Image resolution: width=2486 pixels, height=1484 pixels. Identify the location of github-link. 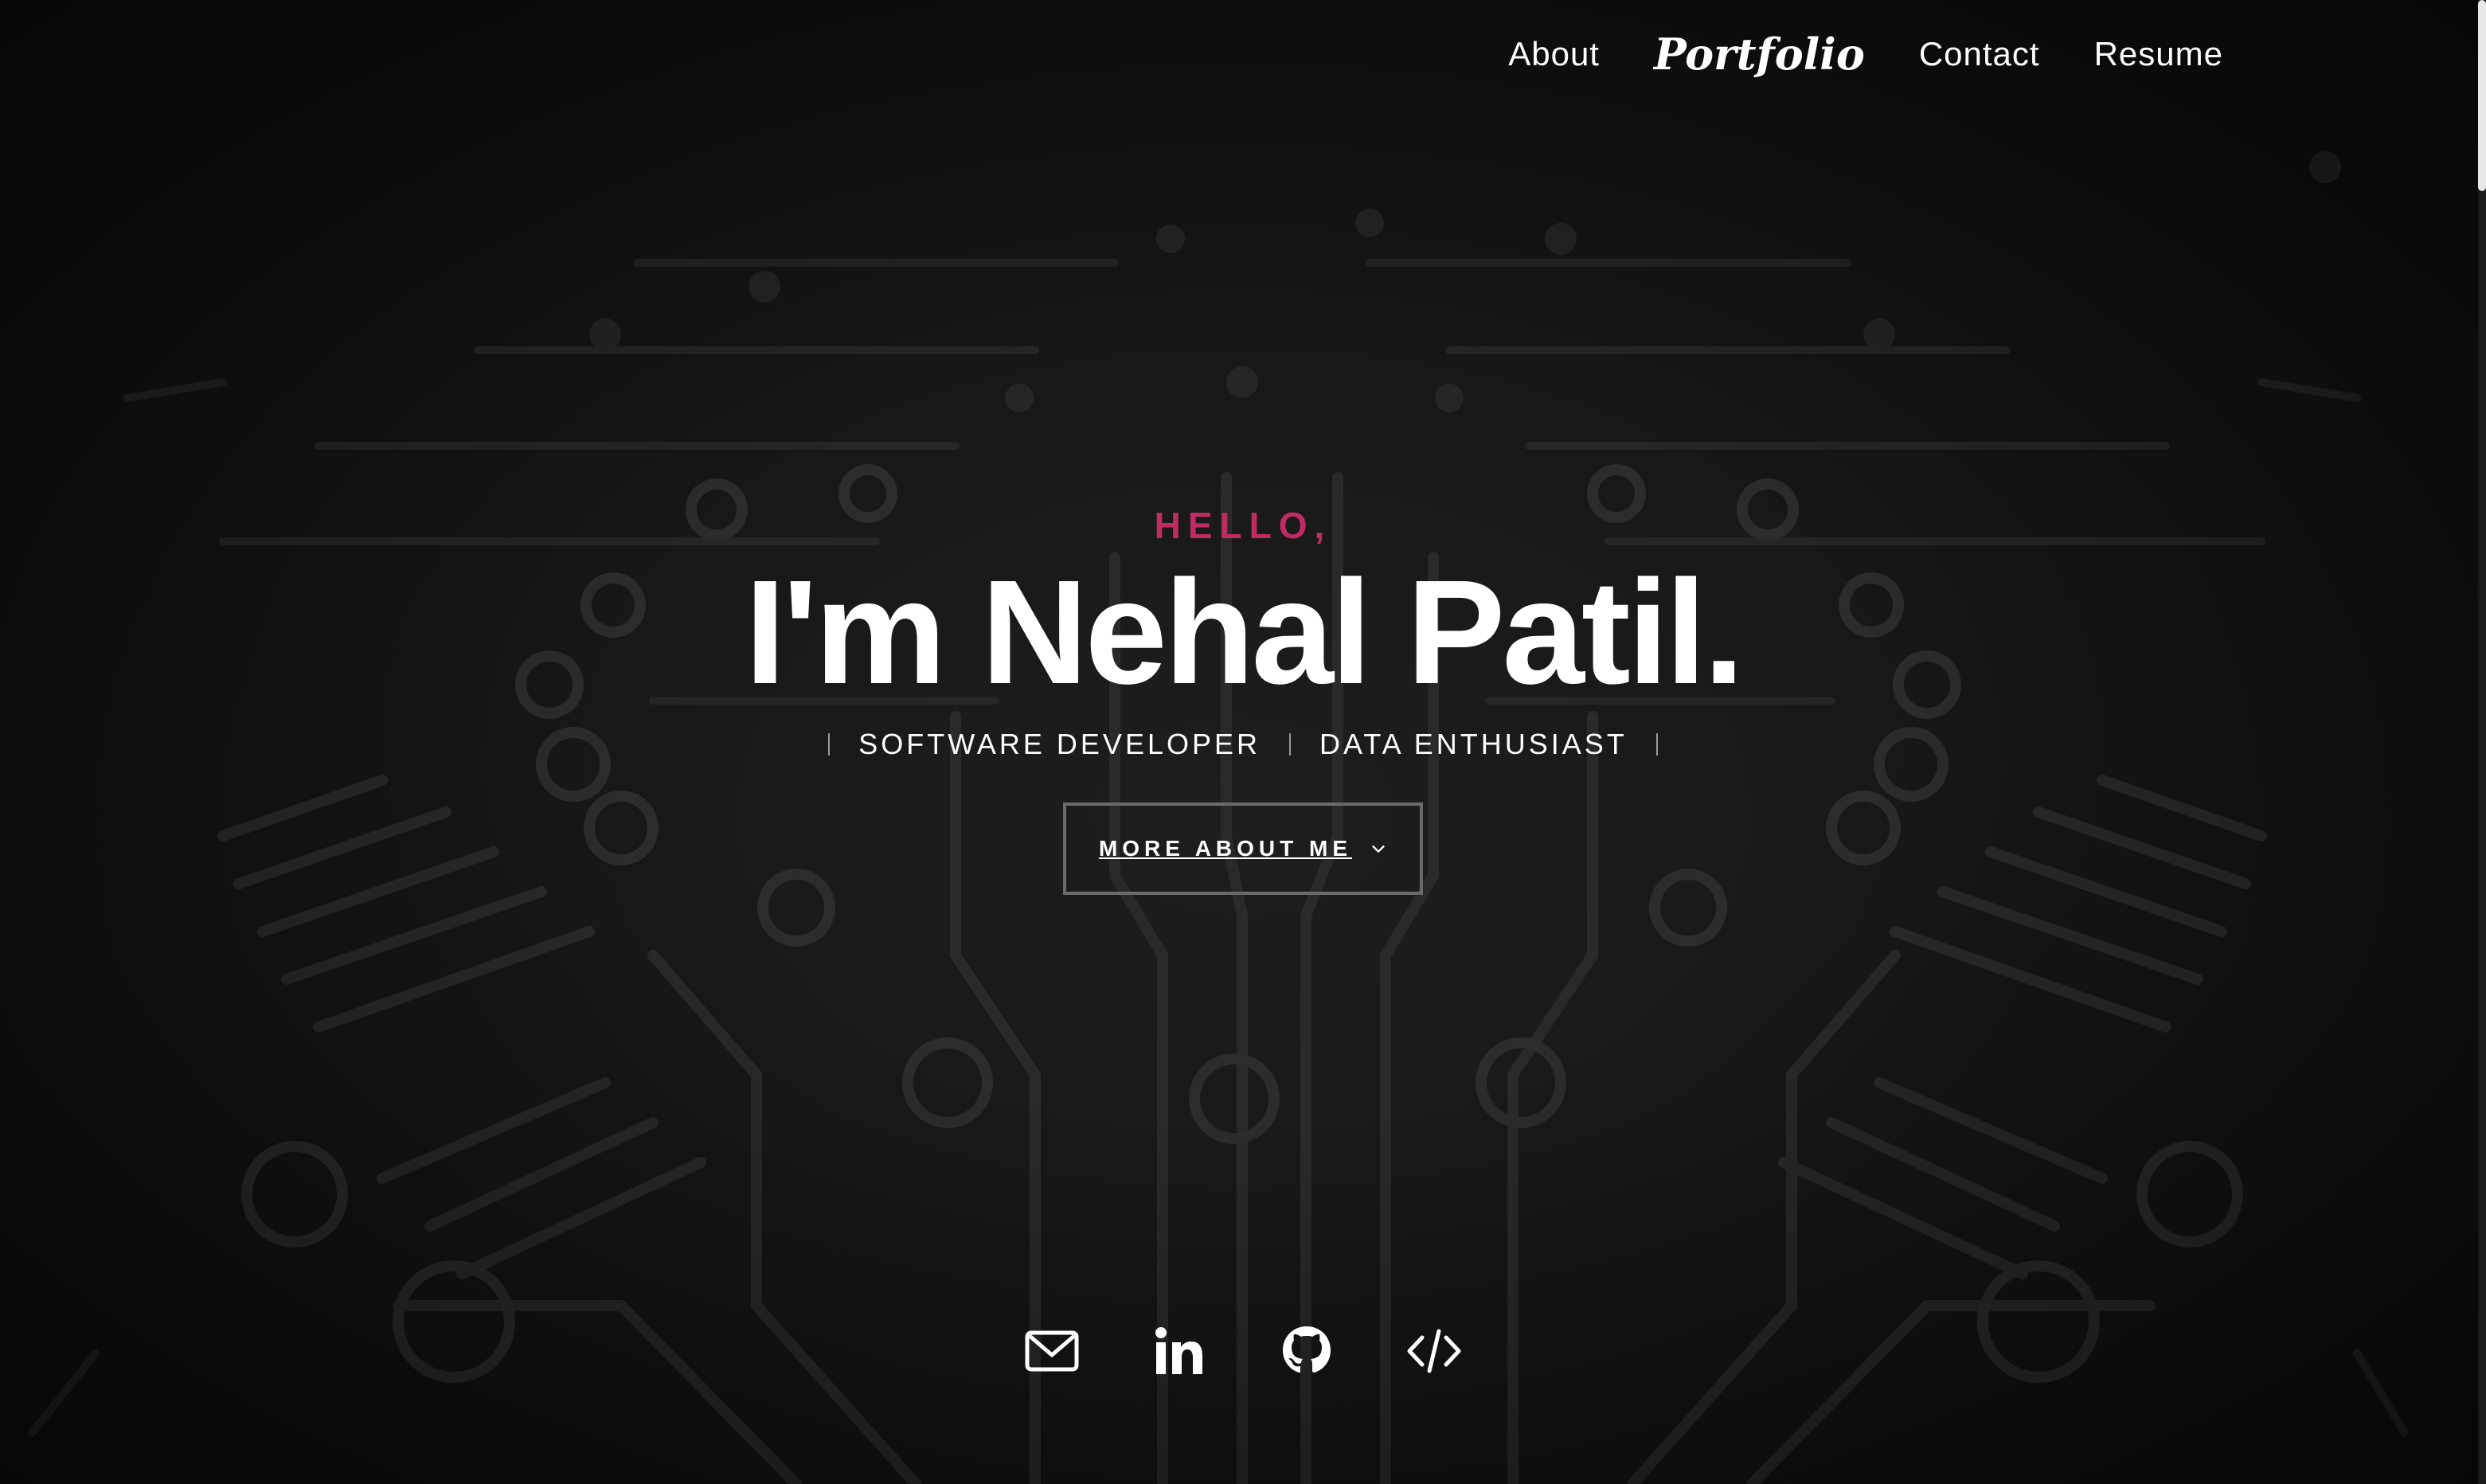
(1307, 1351).